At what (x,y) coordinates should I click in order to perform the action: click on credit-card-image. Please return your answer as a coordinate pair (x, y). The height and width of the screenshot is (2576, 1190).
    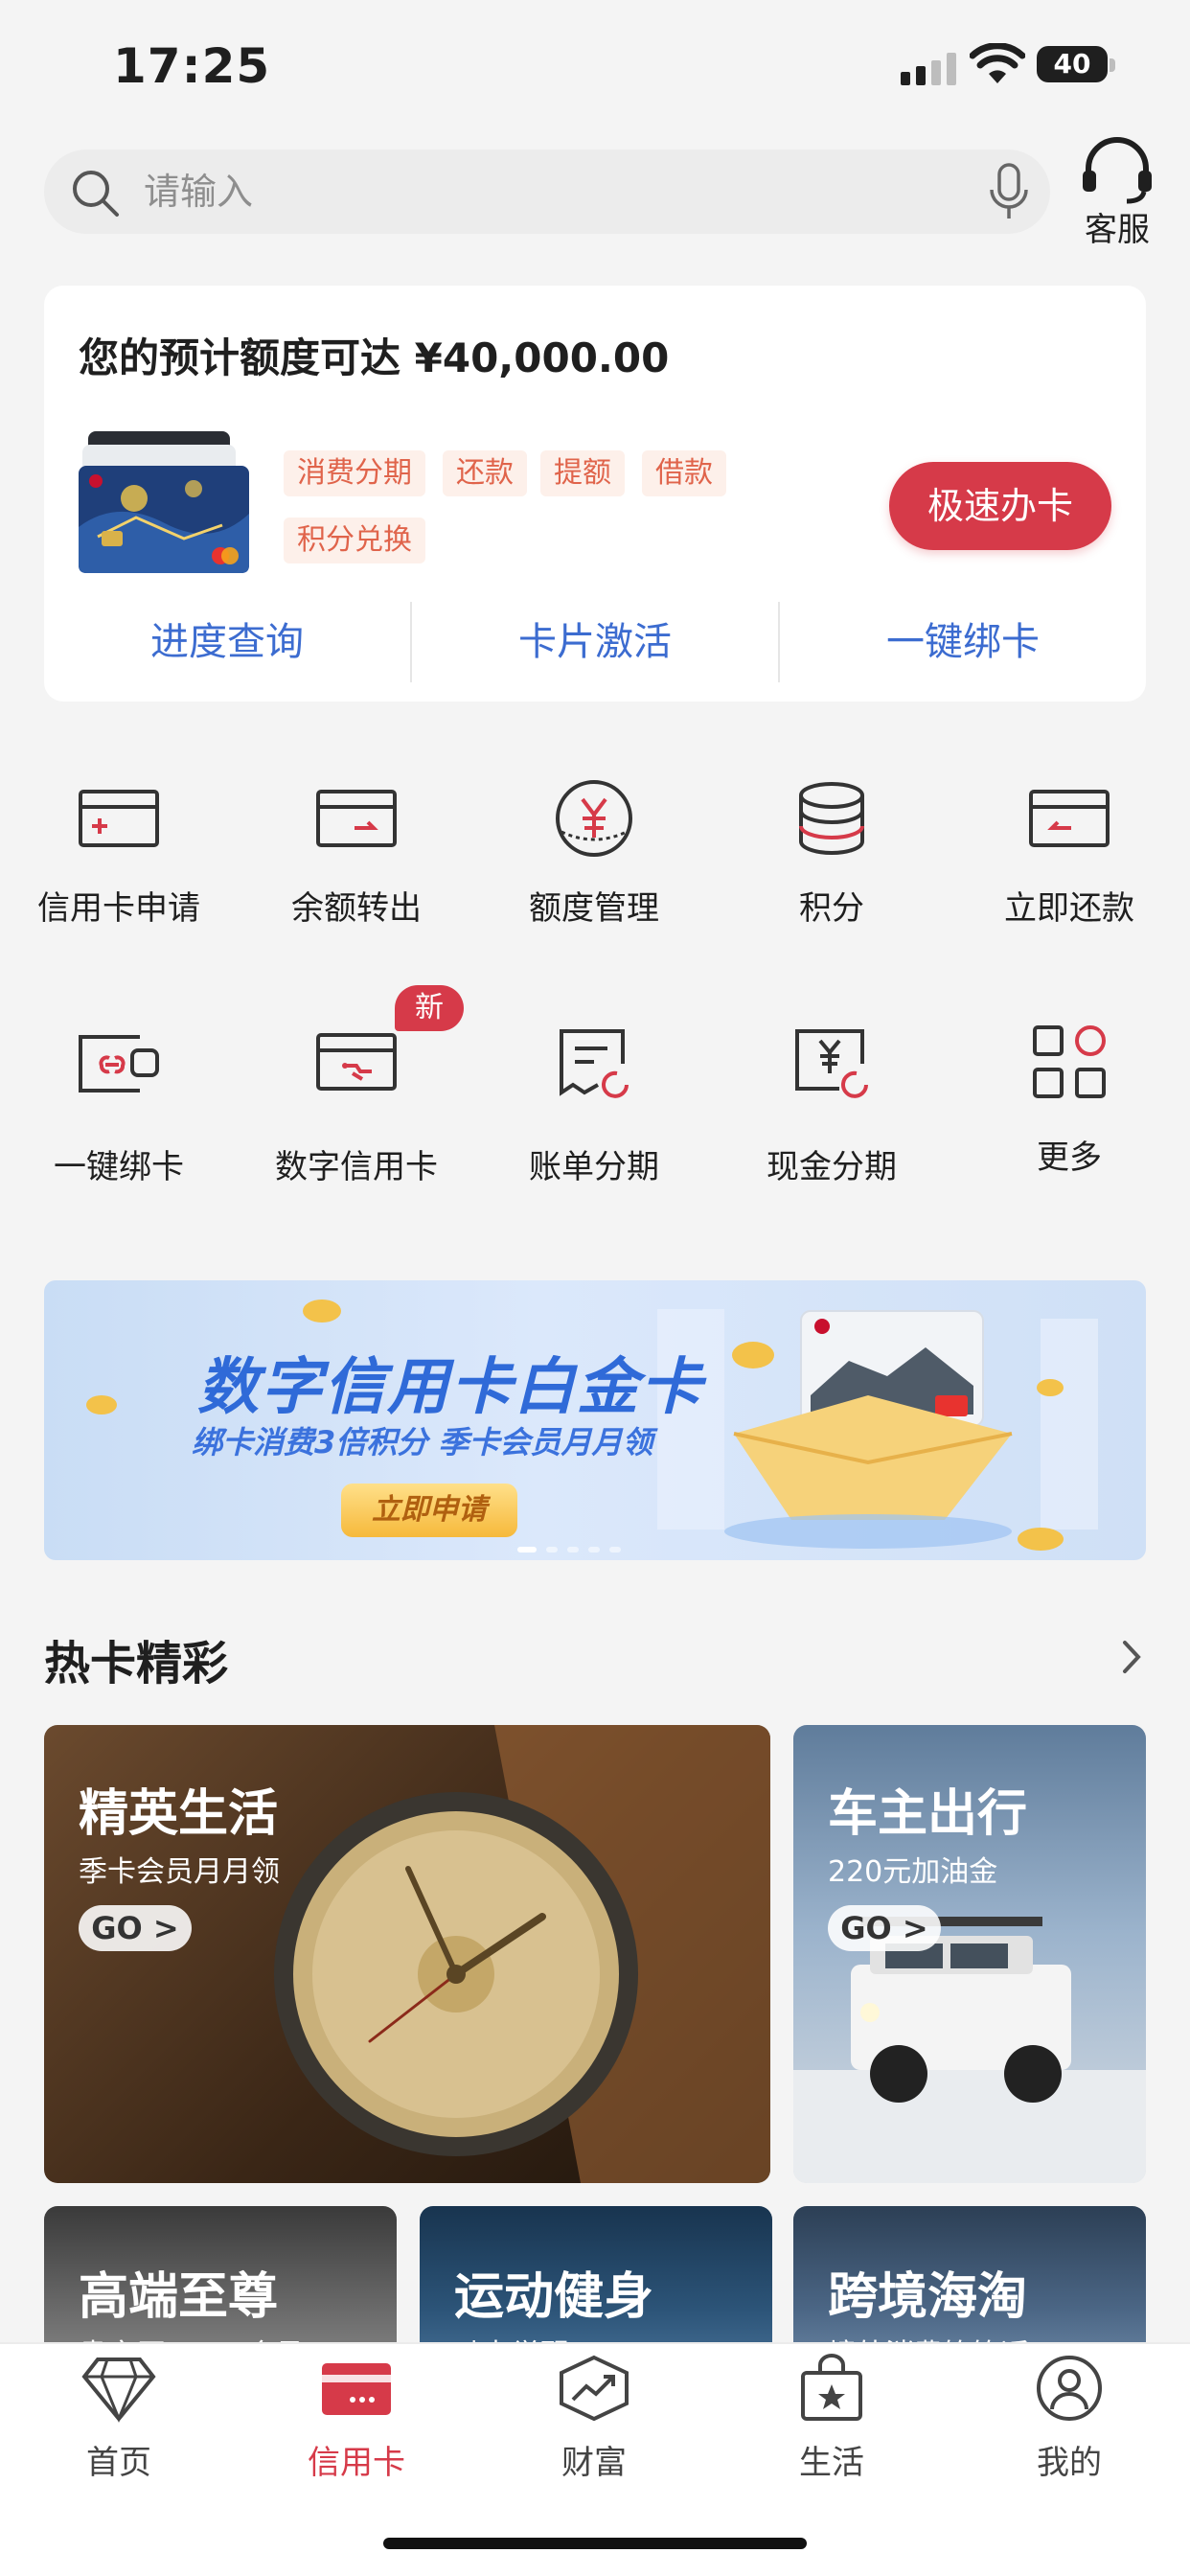
    Looking at the image, I should click on (164, 502).